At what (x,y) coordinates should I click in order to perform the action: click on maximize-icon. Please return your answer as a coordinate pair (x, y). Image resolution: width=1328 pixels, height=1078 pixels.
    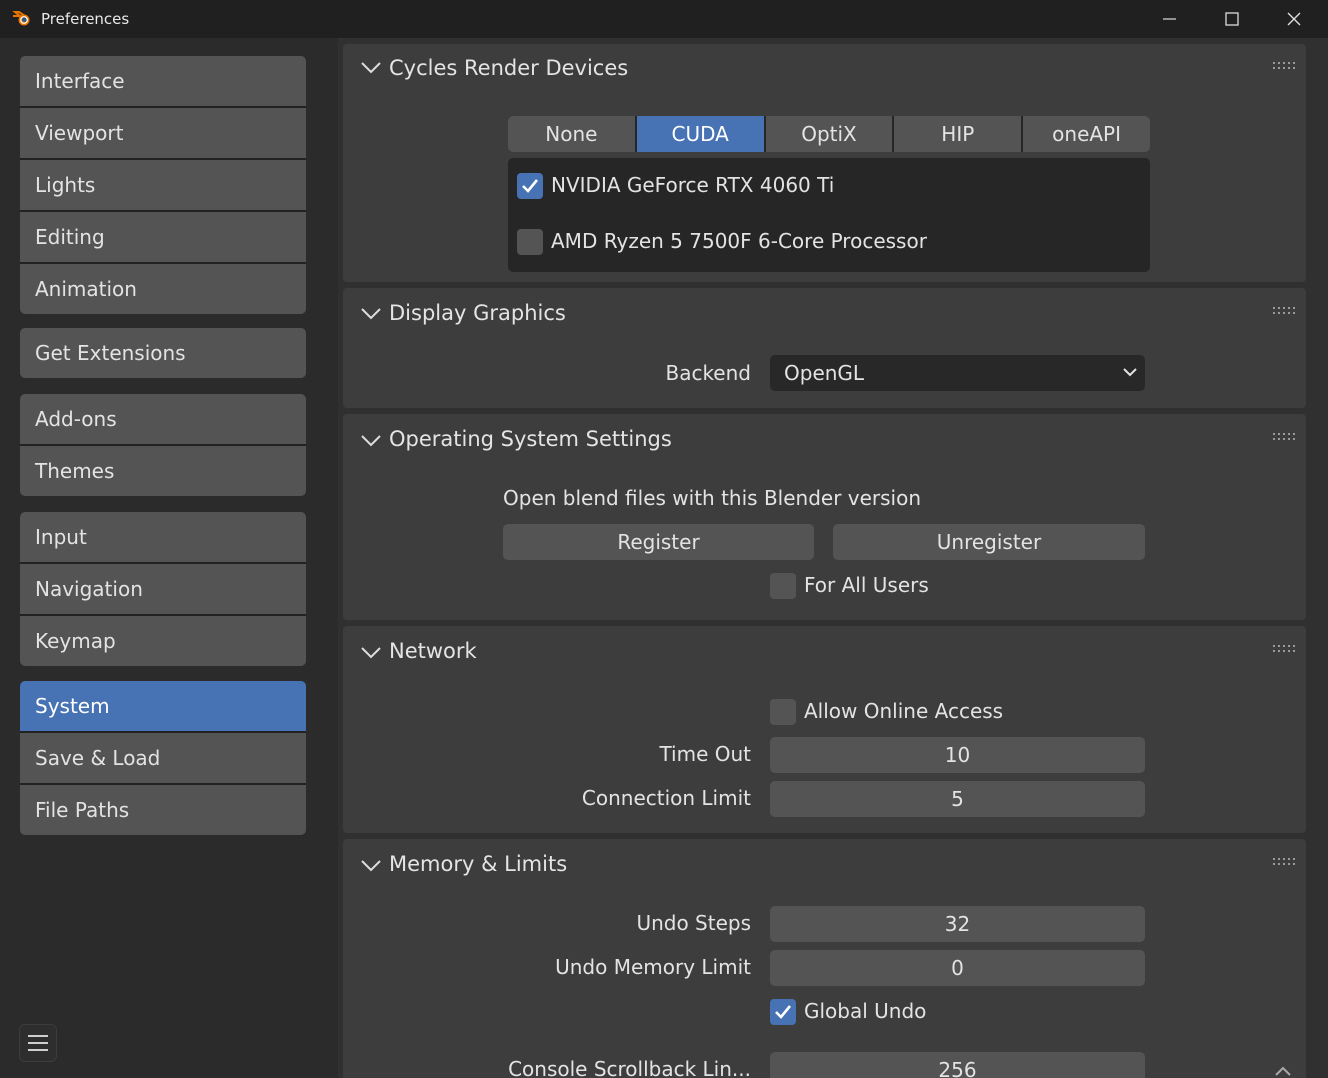
    Looking at the image, I should click on (1232, 19).